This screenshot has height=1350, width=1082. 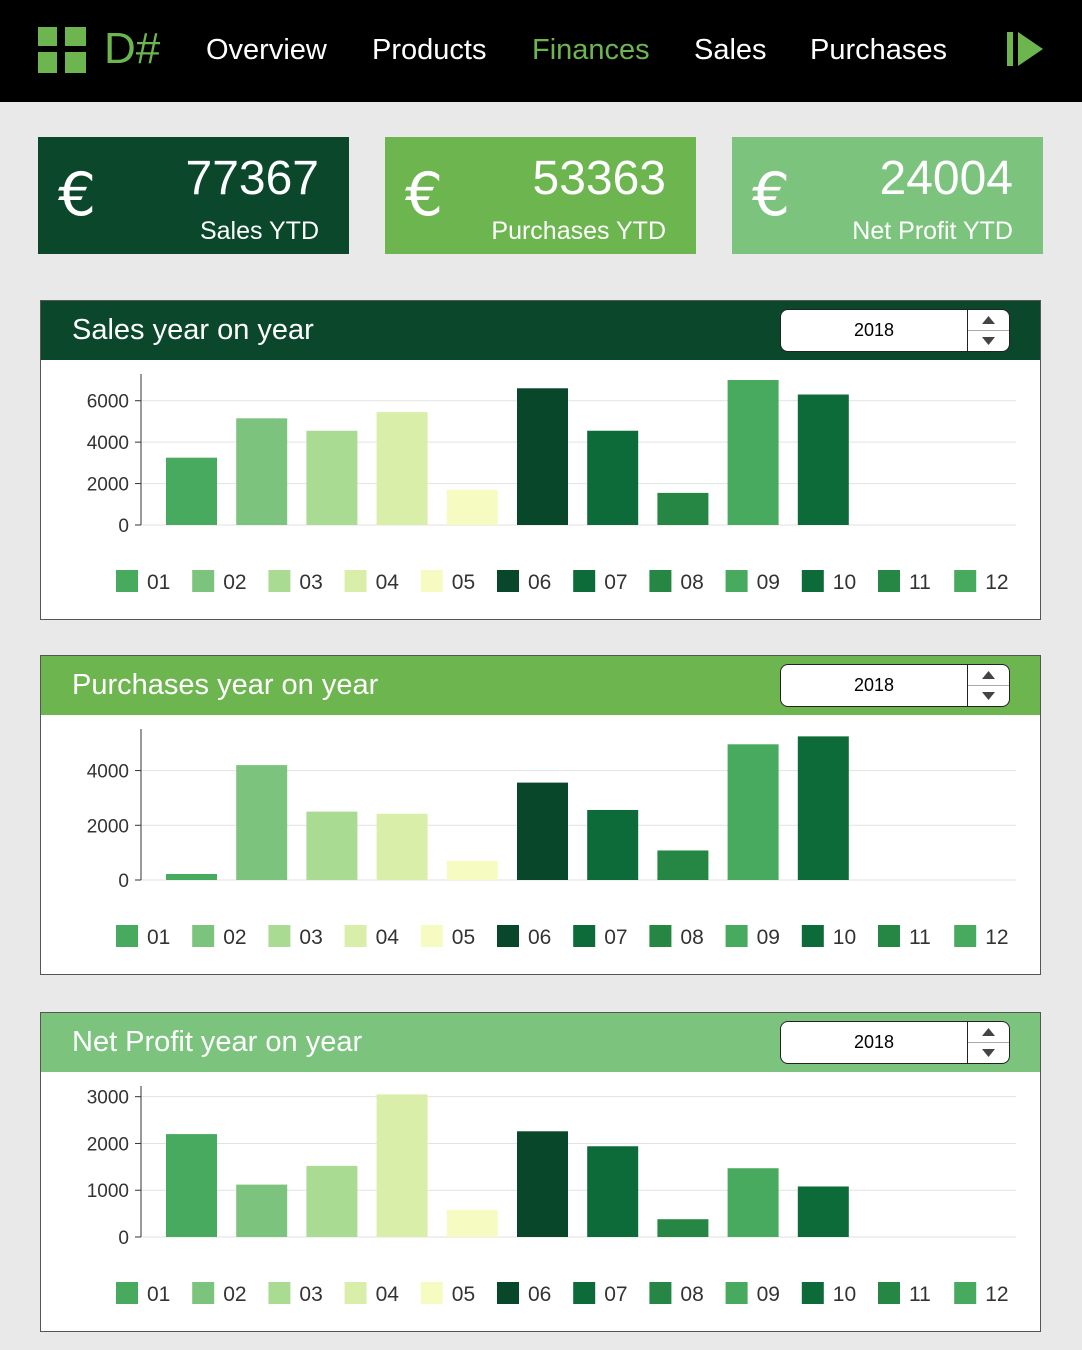 What do you see at coordinates (540, 195) in the screenshot?
I see `kpi-card-purchases: € 53363 Purchases YTD` at bounding box center [540, 195].